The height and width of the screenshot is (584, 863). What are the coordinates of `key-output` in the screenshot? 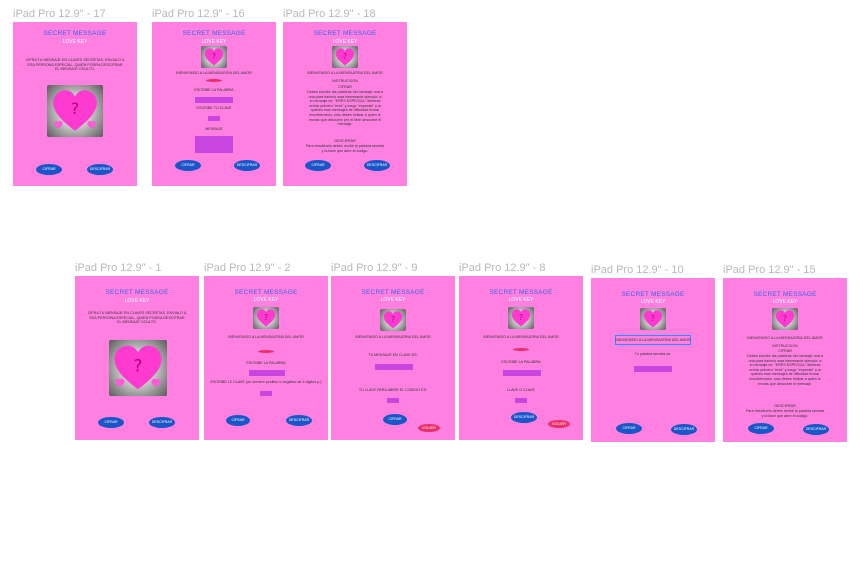 It's located at (393, 400).